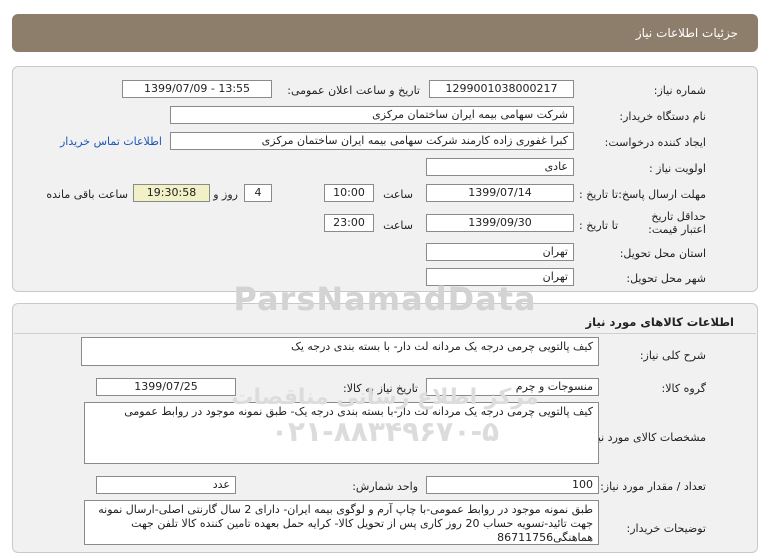 The width and height of the screenshot is (770, 553). Describe the element at coordinates (662, 116) in the screenshot. I see `buyer-org-label: نام دستگاه خریدار:` at that location.